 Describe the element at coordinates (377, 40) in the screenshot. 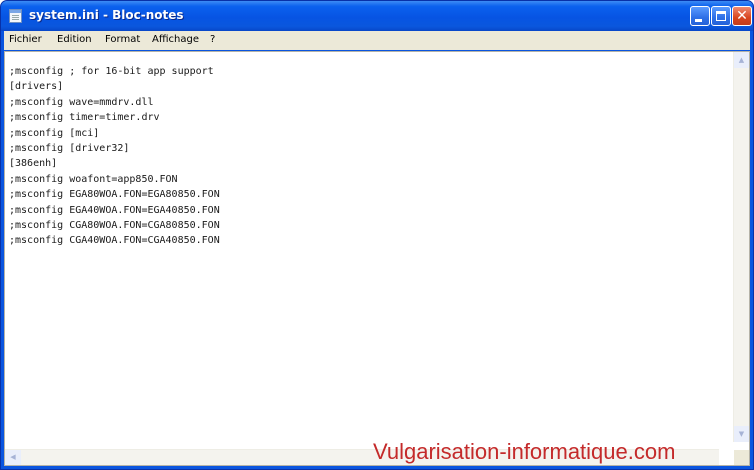

I see `menu-bar: Fichier Edition Format Affichage ?` at that location.